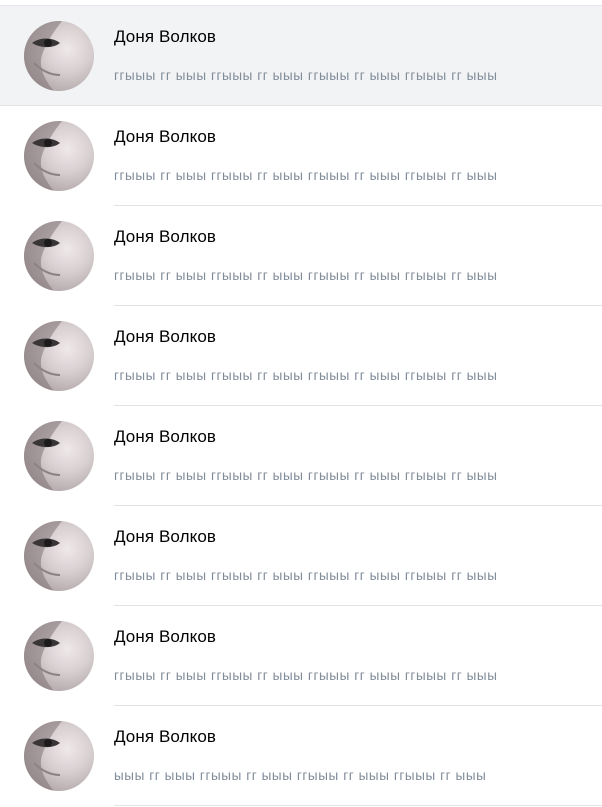 Image resolution: width=602 pixels, height=807 pixels. I want to click on row-separator, so click(358, 805).